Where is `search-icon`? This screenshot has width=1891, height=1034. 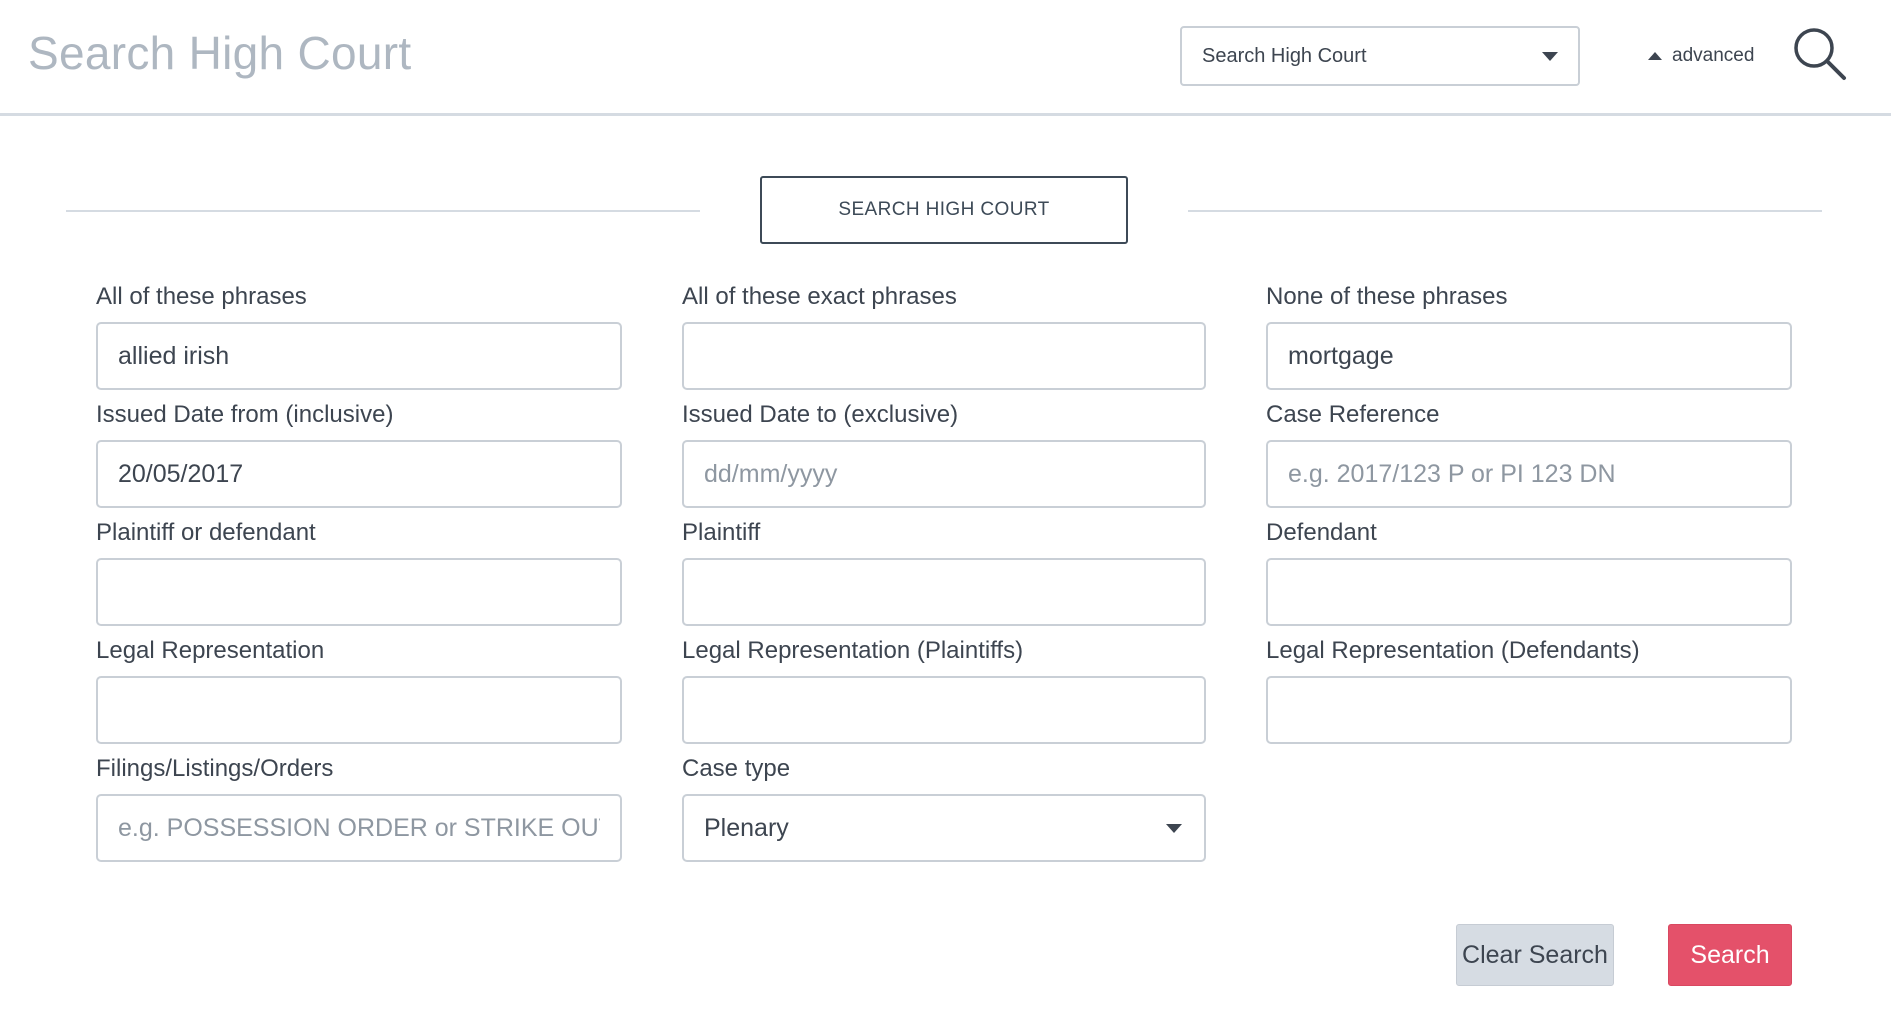
search-icon is located at coordinates (1820, 54).